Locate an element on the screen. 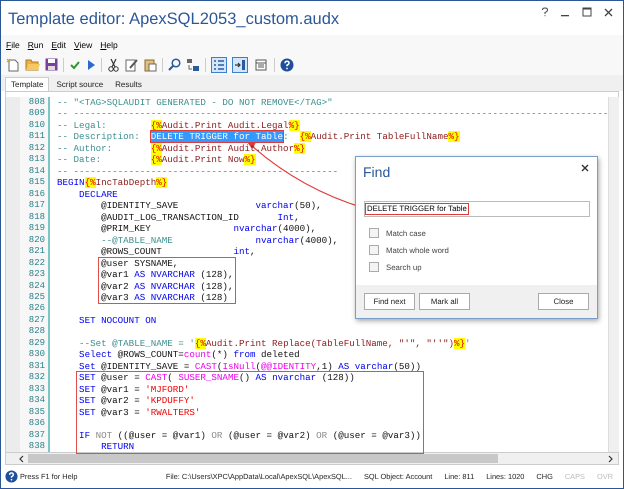 The image size is (624, 489). line-number: 809 is located at coordinates (36, 113).